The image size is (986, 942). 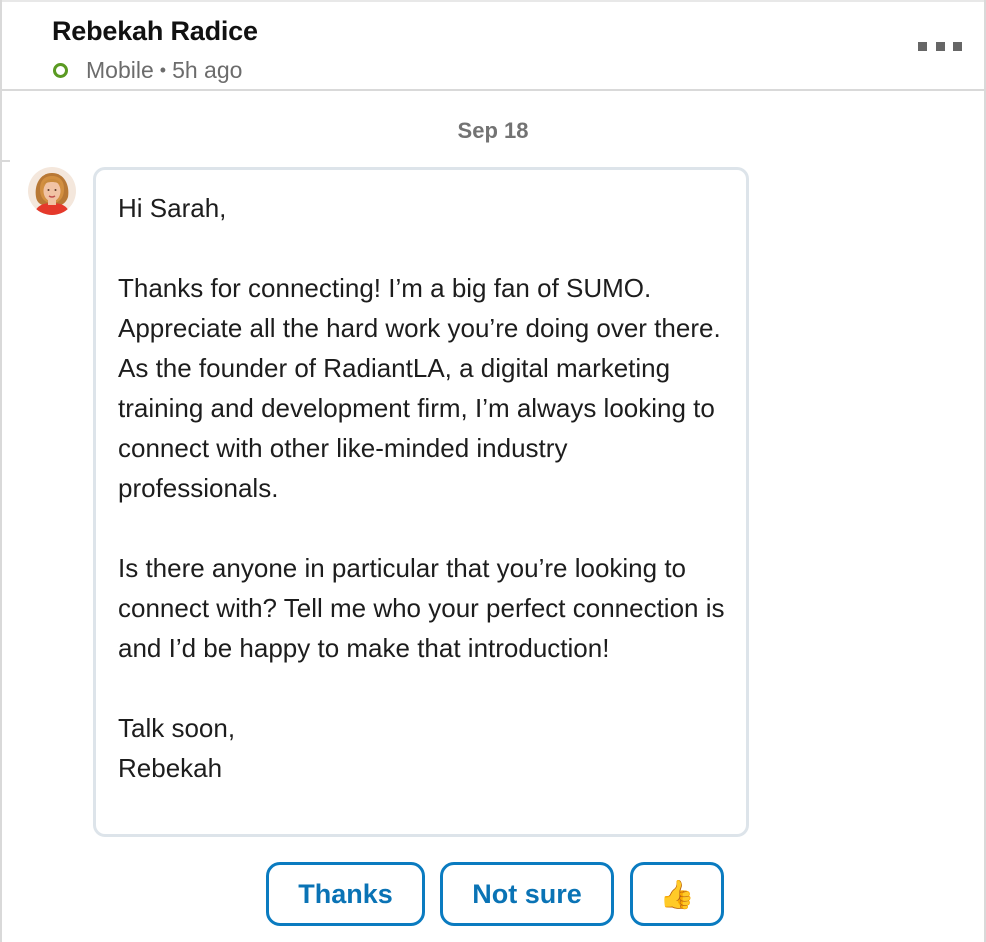 I want to click on quick-reply-not-sure-button: Not sure, so click(x=527, y=894).